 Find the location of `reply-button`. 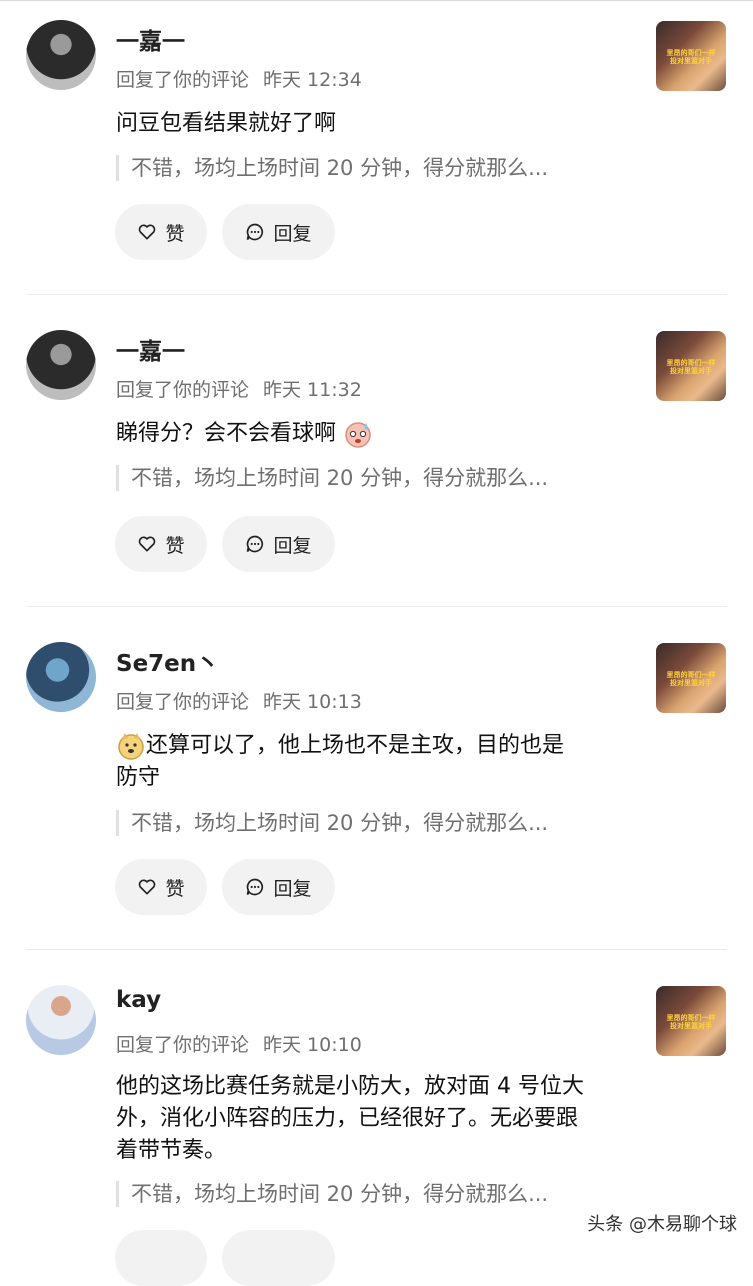

reply-button is located at coordinates (278, 1258).